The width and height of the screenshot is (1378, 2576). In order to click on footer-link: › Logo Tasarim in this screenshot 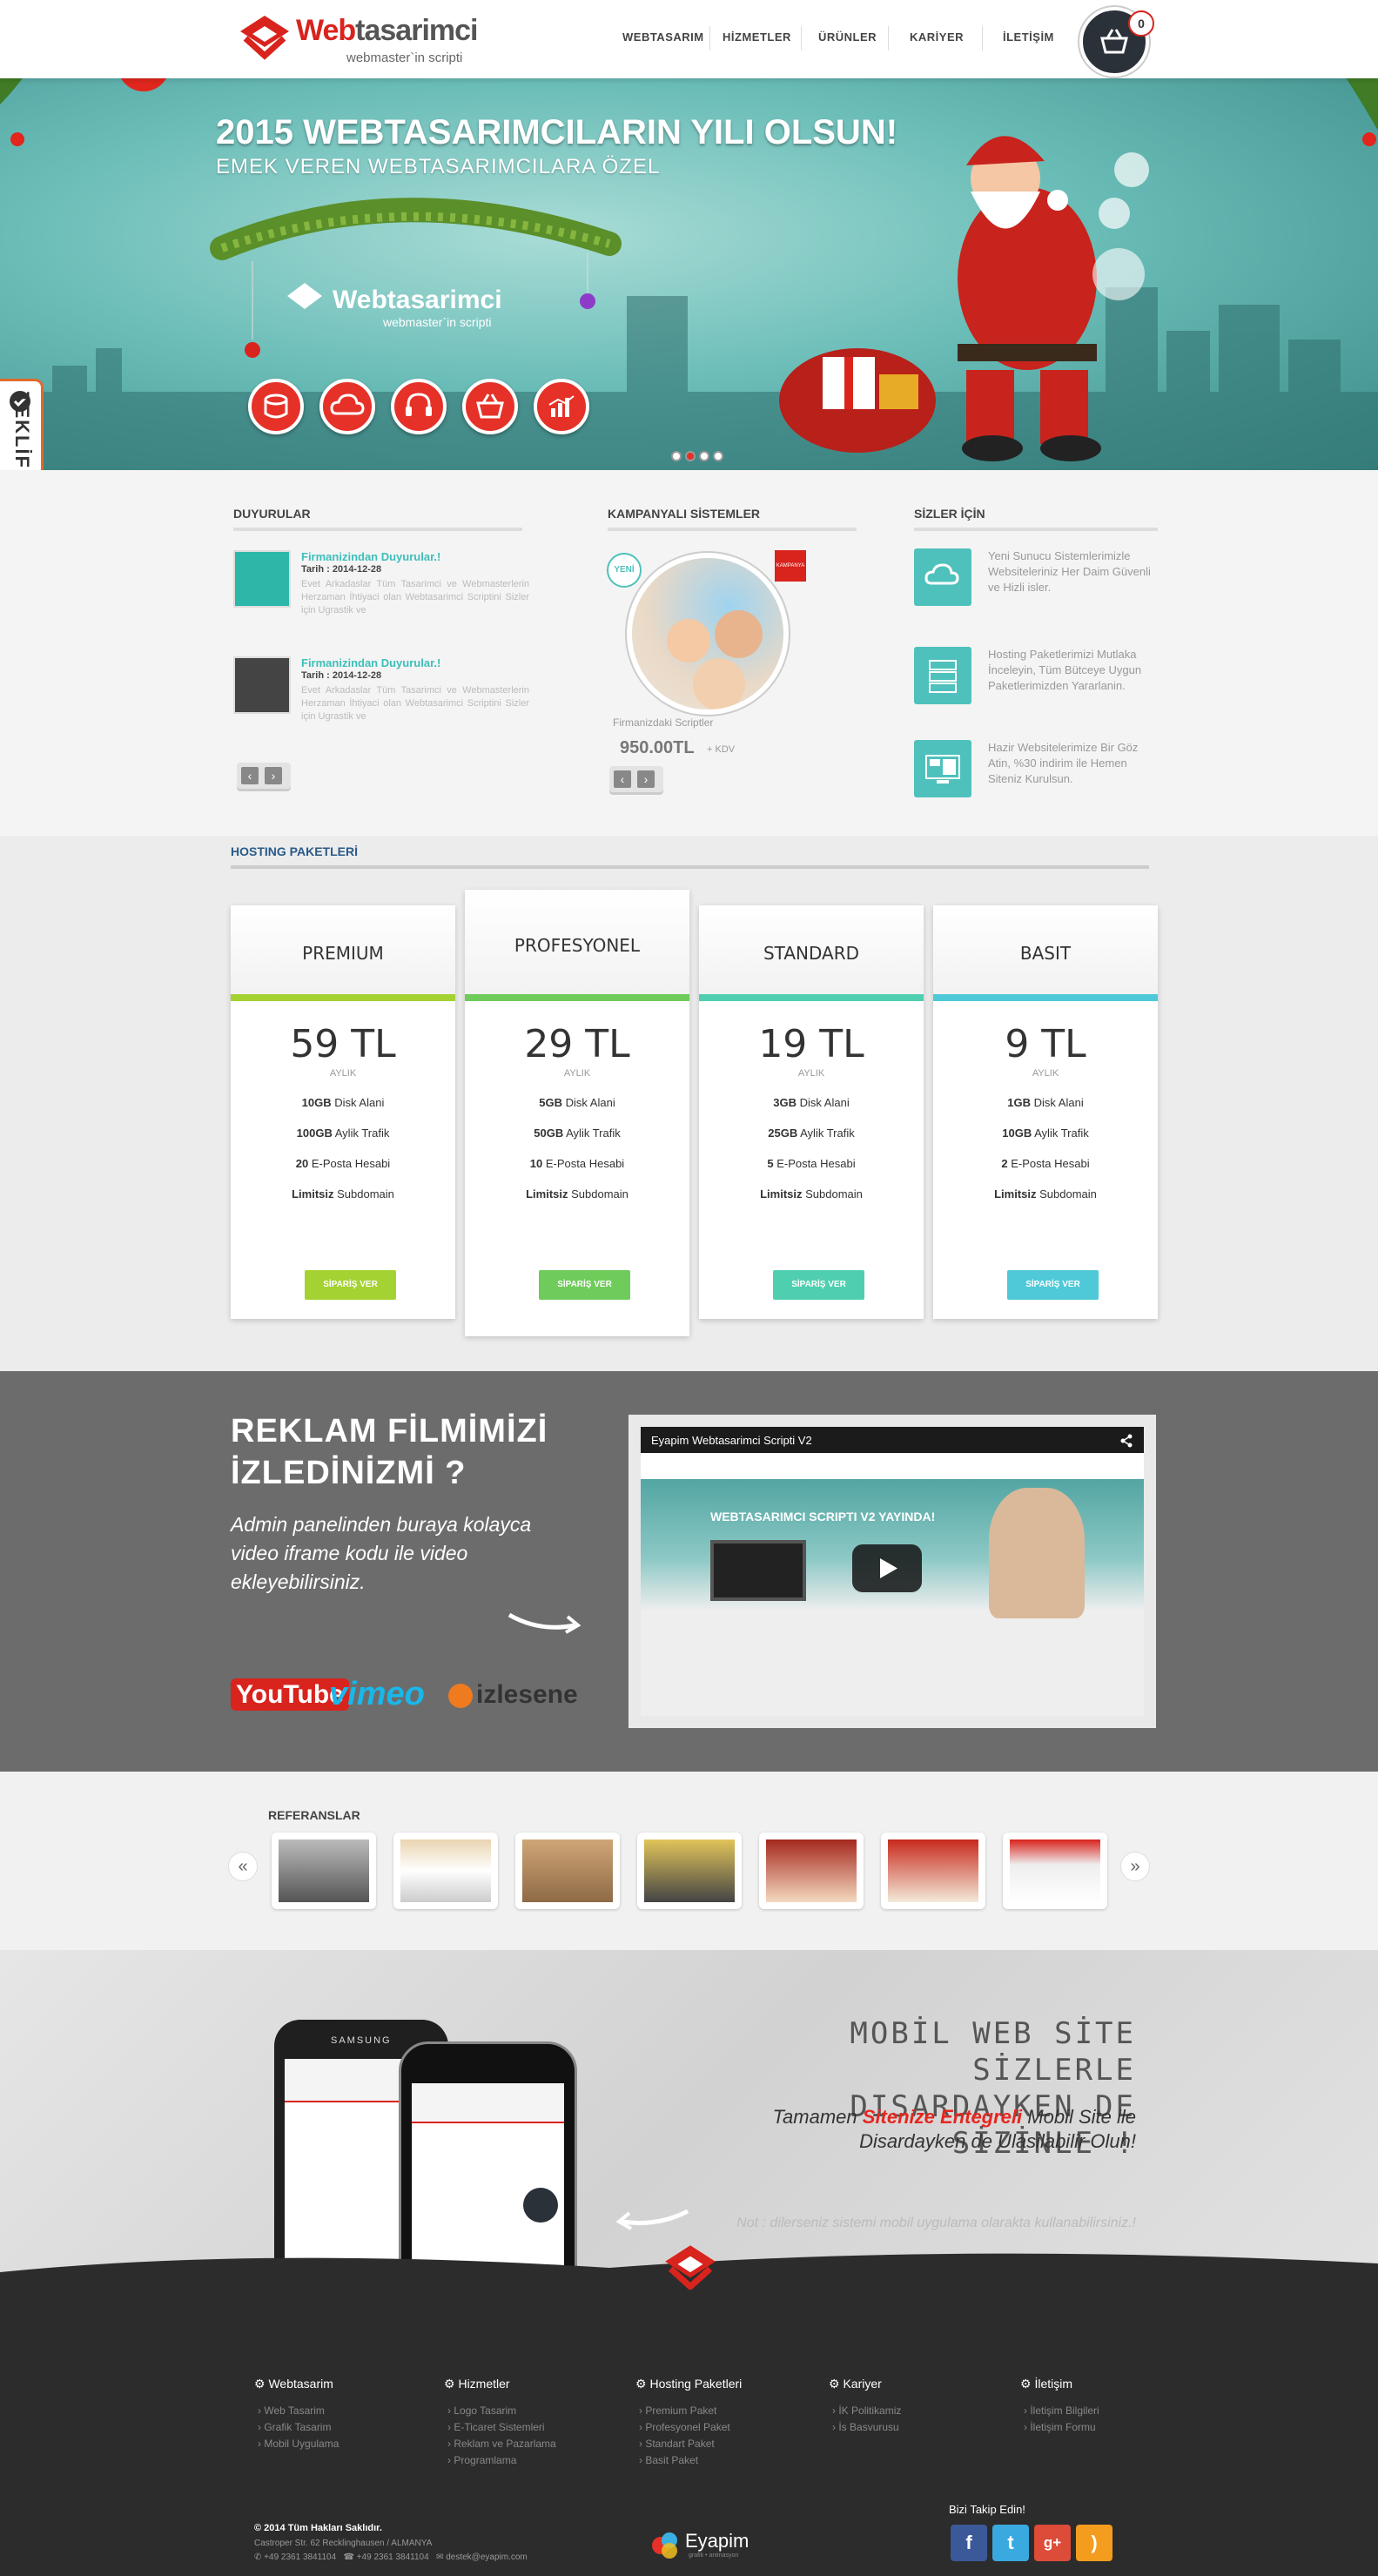, I will do `click(501, 2410)`.